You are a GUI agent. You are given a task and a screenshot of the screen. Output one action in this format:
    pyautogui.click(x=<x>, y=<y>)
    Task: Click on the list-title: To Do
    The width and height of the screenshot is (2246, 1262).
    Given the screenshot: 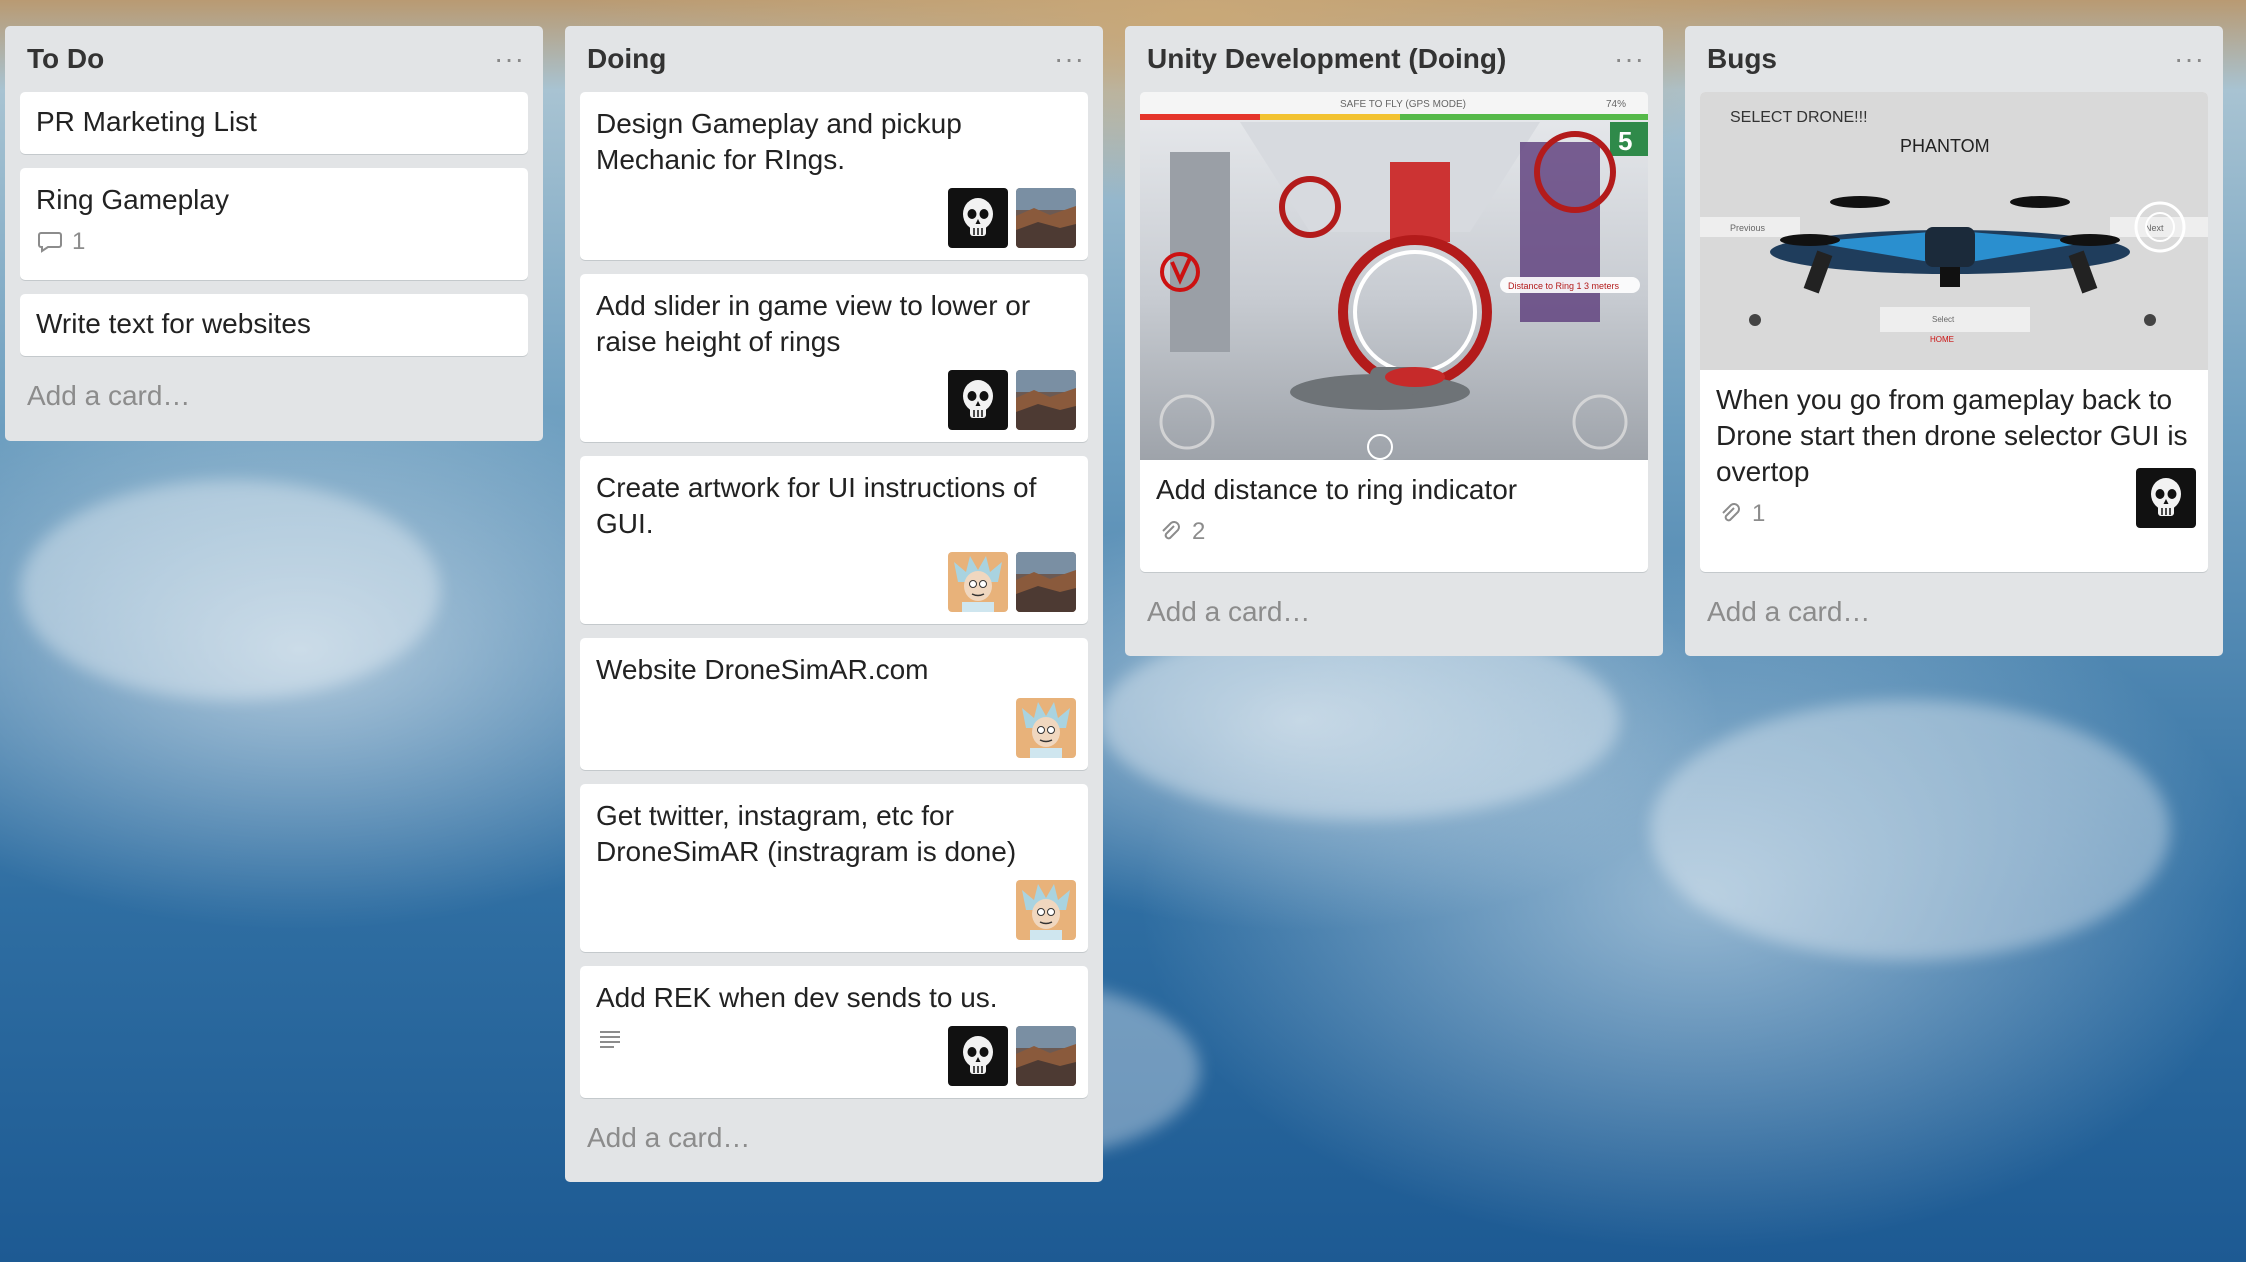 What is the action you would take?
    pyautogui.click(x=66, y=58)
    